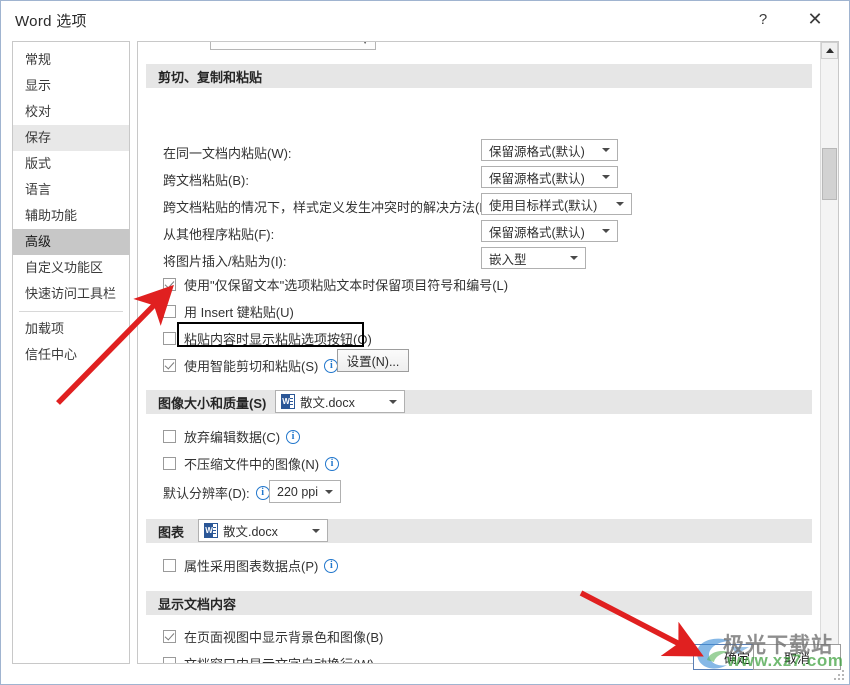 This screenshot has height=685, width=850. What do you see at coordinates (71, 138) in the screenshot?
I see `sidebar-item-save: 保存` at bounding box center [71, 138].